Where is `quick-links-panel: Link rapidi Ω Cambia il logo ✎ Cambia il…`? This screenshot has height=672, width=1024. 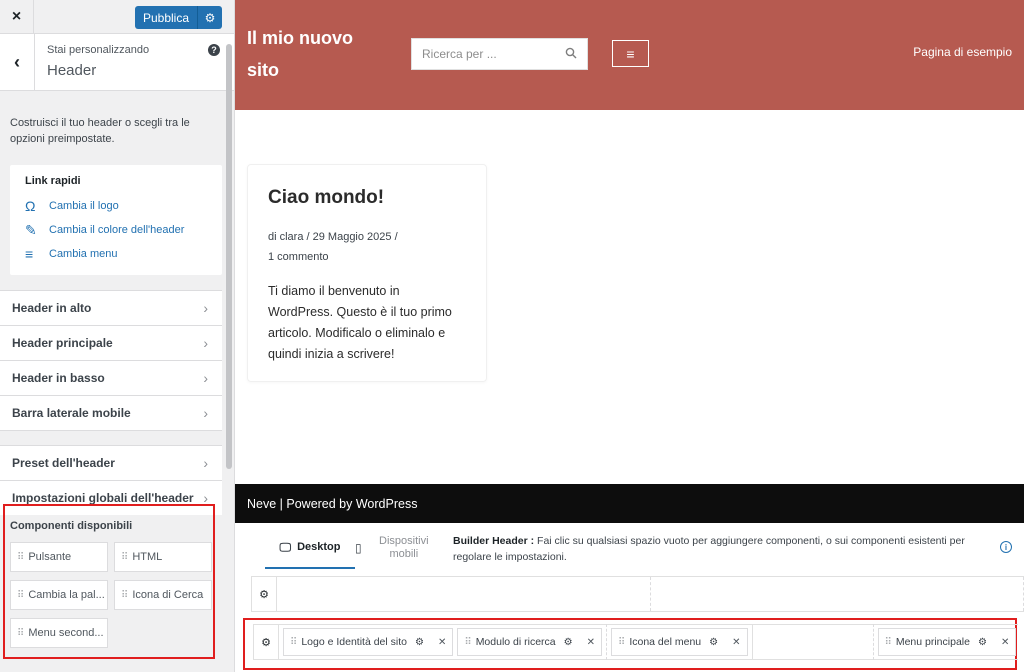 quick-links-panel: Link rapidi Ω Cambia il logo ✎ Cambia il… is located at coordinates (116, 220).